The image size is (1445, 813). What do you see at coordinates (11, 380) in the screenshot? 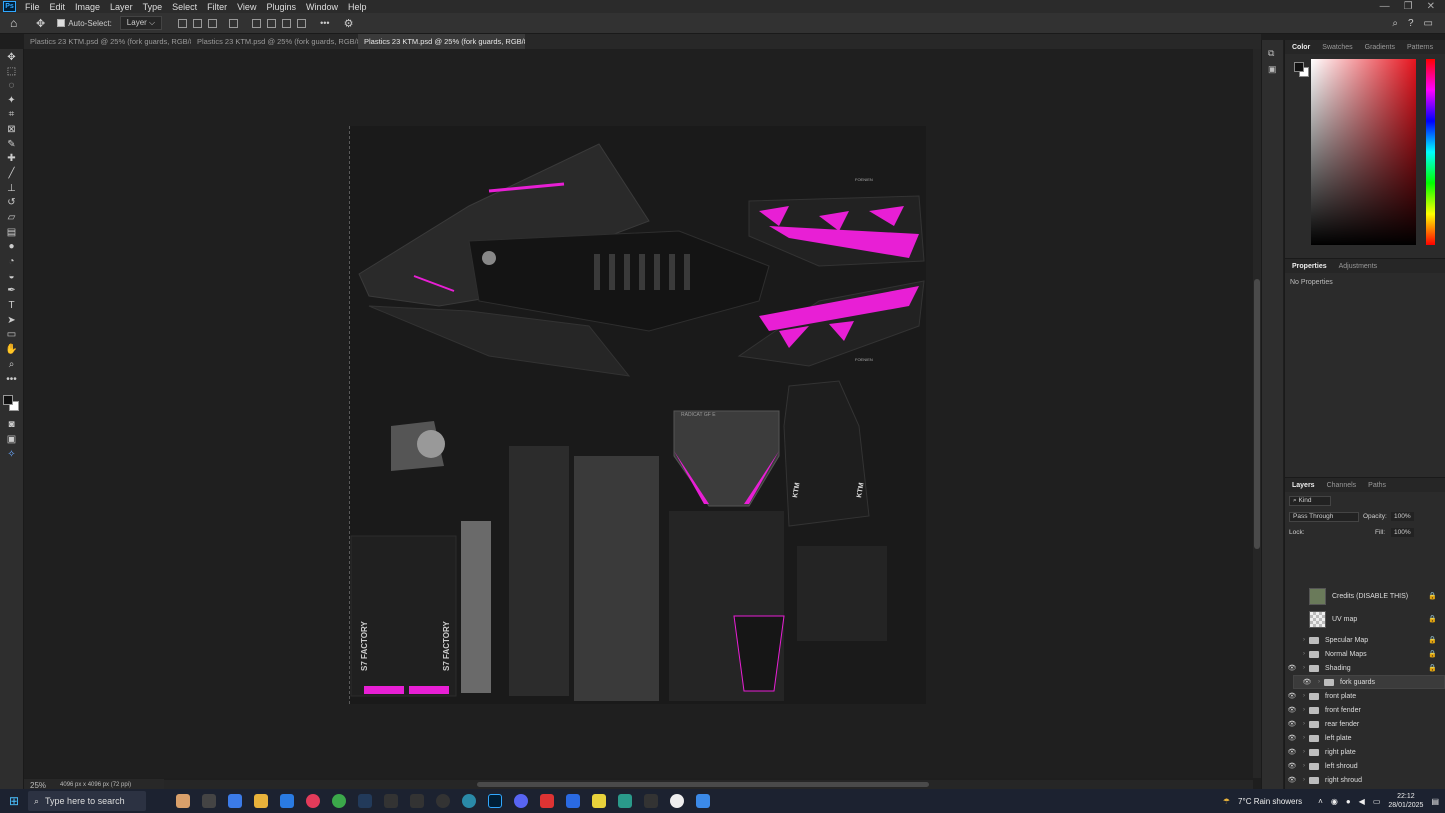
I see `more-tools-icon: •••` at bounding box center [11, 380].